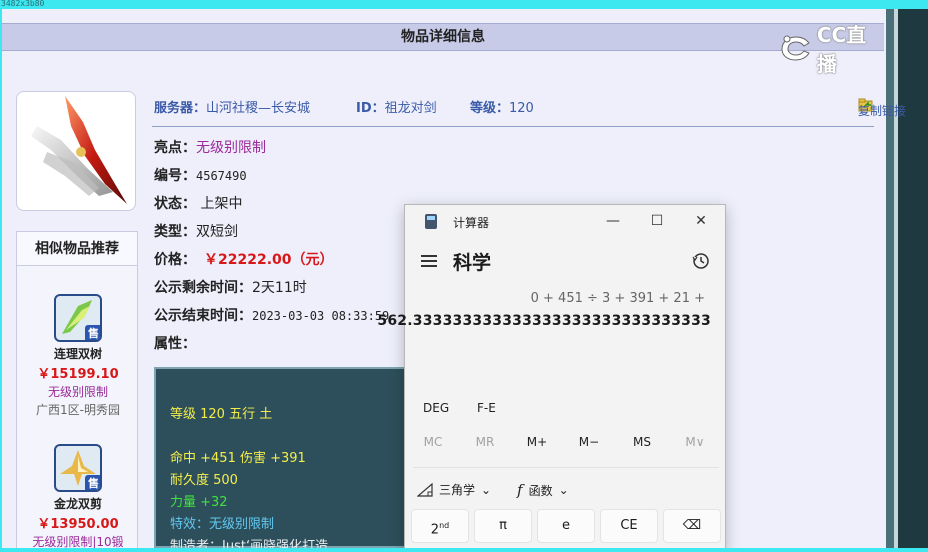 This screenshot has width=928, height=552. What do you see at coordinates (520, 490) in the screenshot?
I see `function-icon: 𝑓` at bounding box center [520, 490].